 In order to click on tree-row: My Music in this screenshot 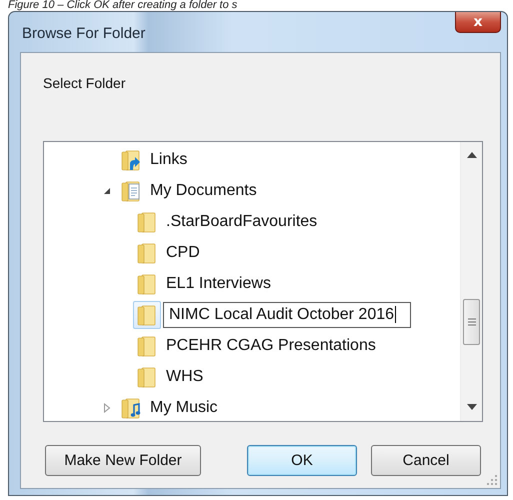, I will do `click(252, 406)`.